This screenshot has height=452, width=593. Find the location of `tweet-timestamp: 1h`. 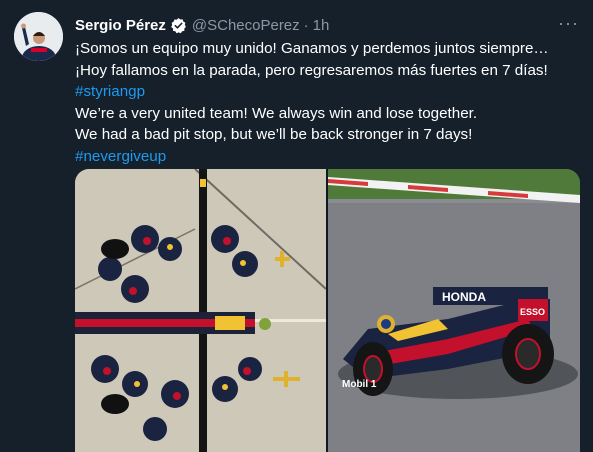

tweet-timestamp: 1h is located at coordinates (321, 25).